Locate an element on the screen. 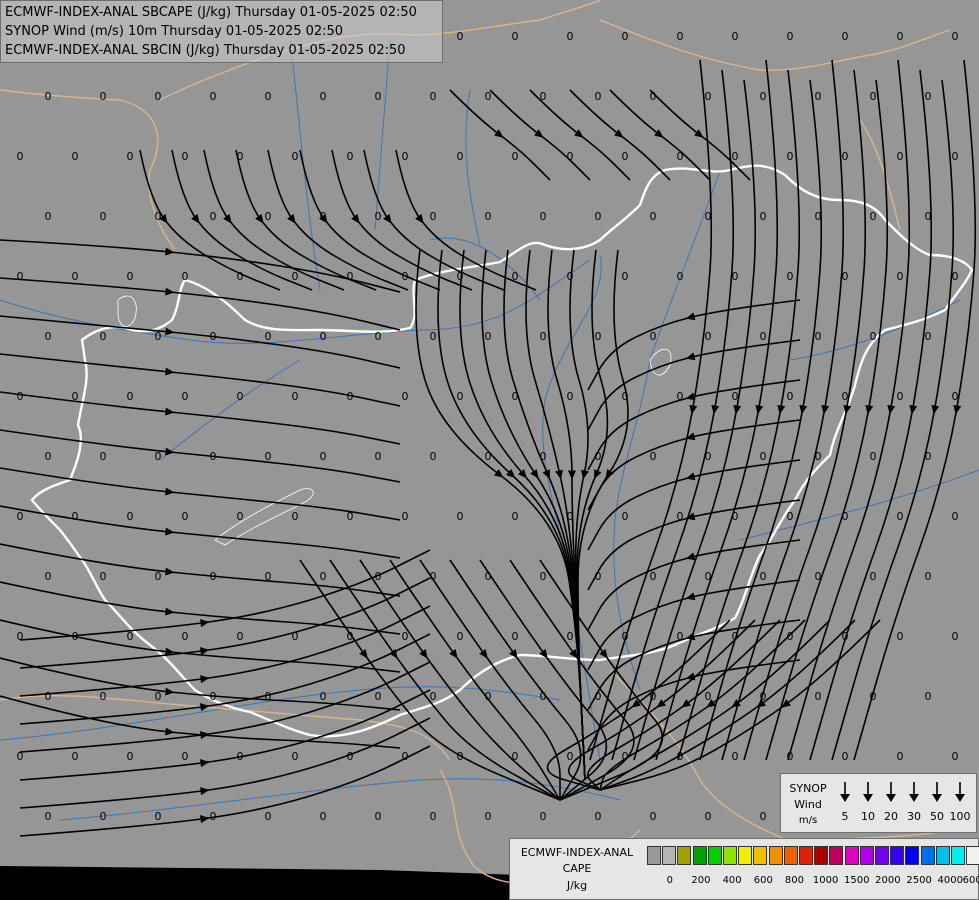 Image resolution: width=979 pixels, height=900 pixels. cape-tick-label: 4000 is located at coordinates (950, 880).